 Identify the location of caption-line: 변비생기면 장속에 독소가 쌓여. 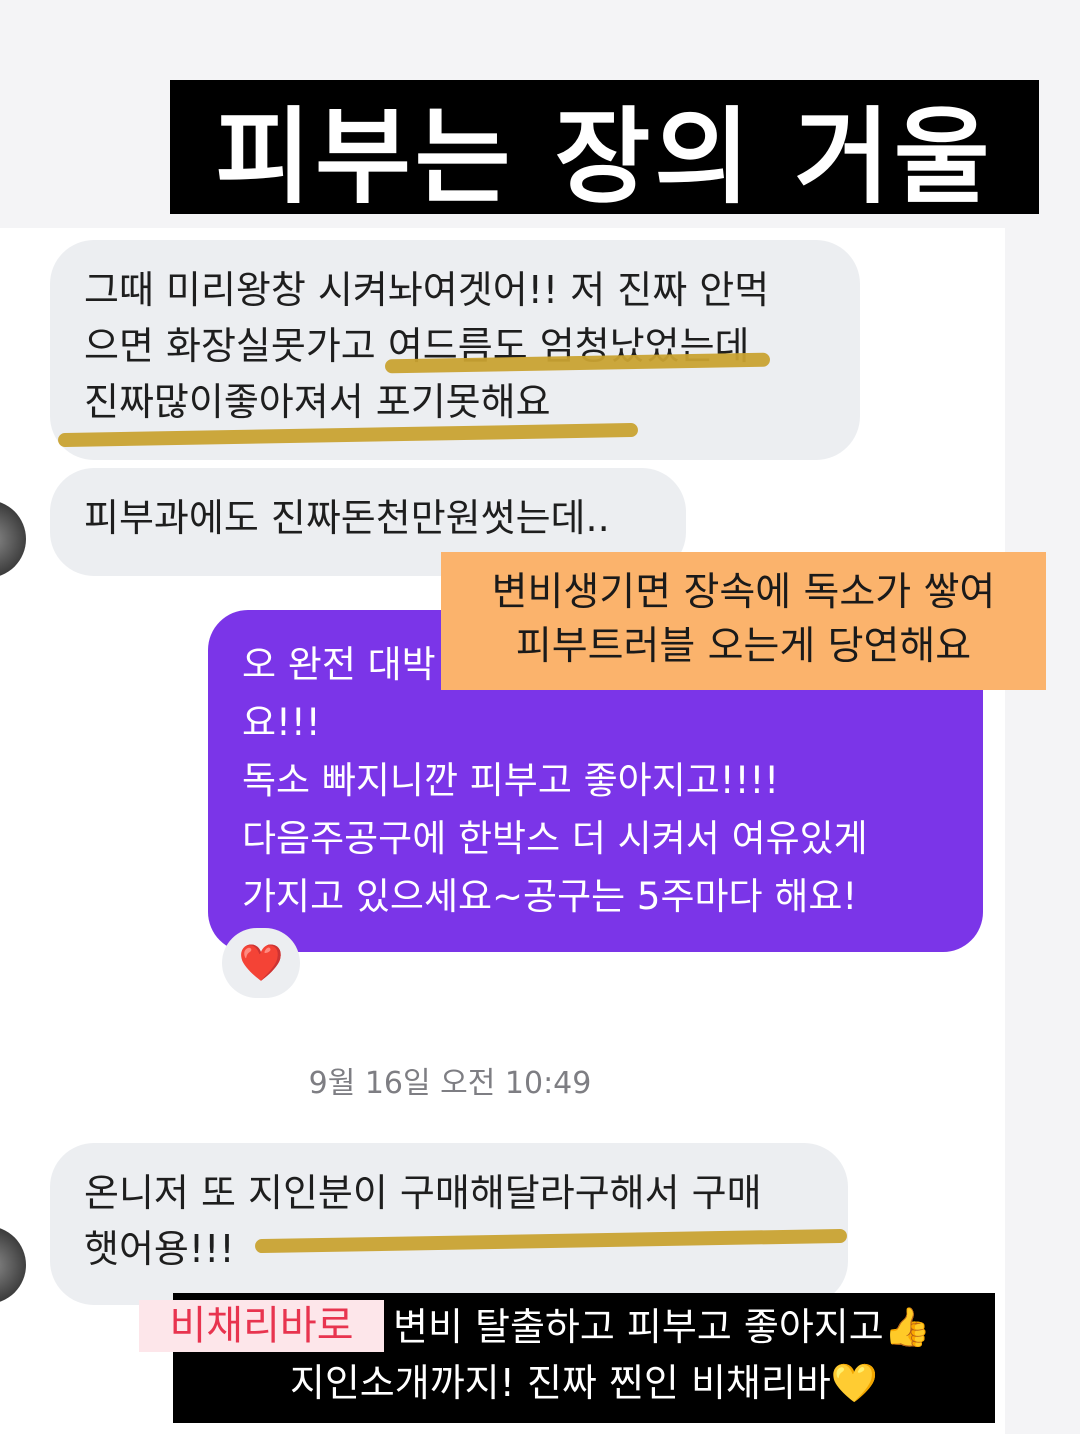
(743, 592).